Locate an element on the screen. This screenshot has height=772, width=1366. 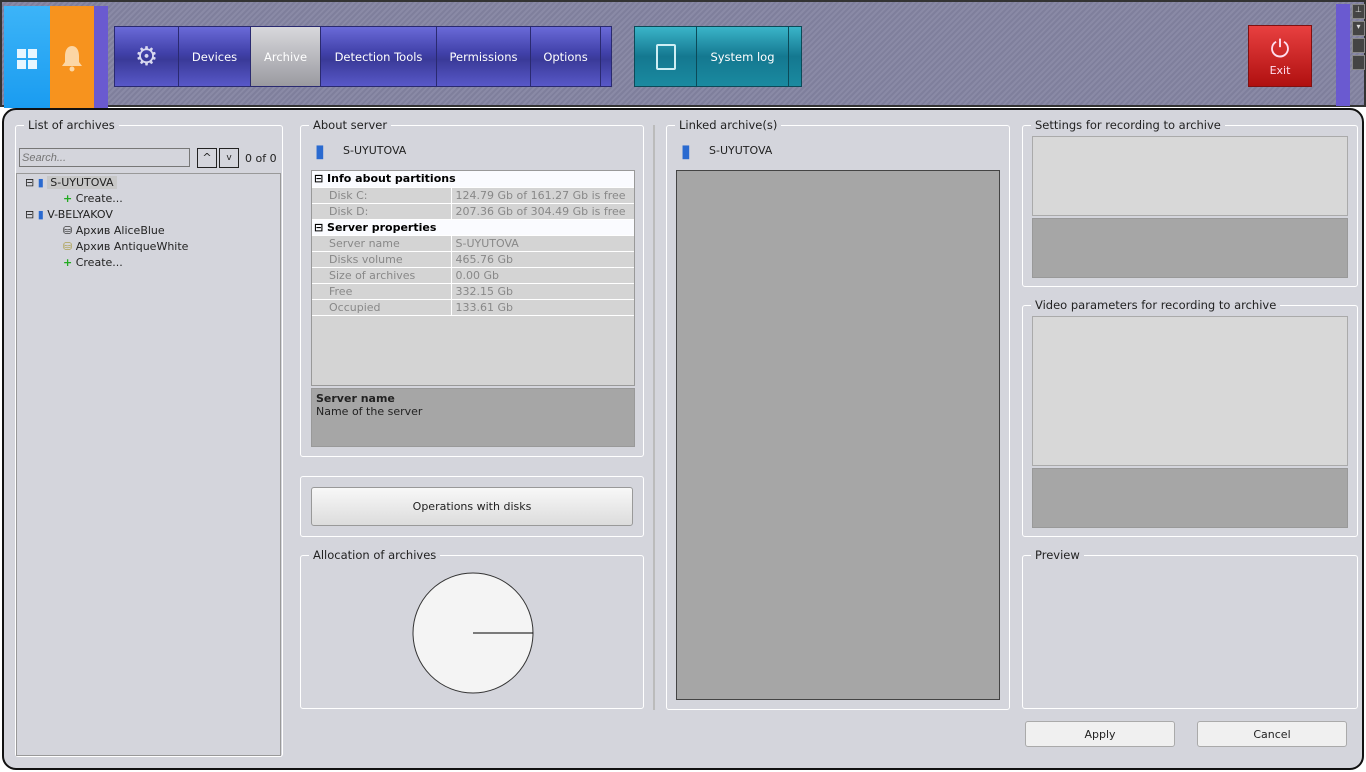
description-text: Name of the server is located at coordinates (369, 411).